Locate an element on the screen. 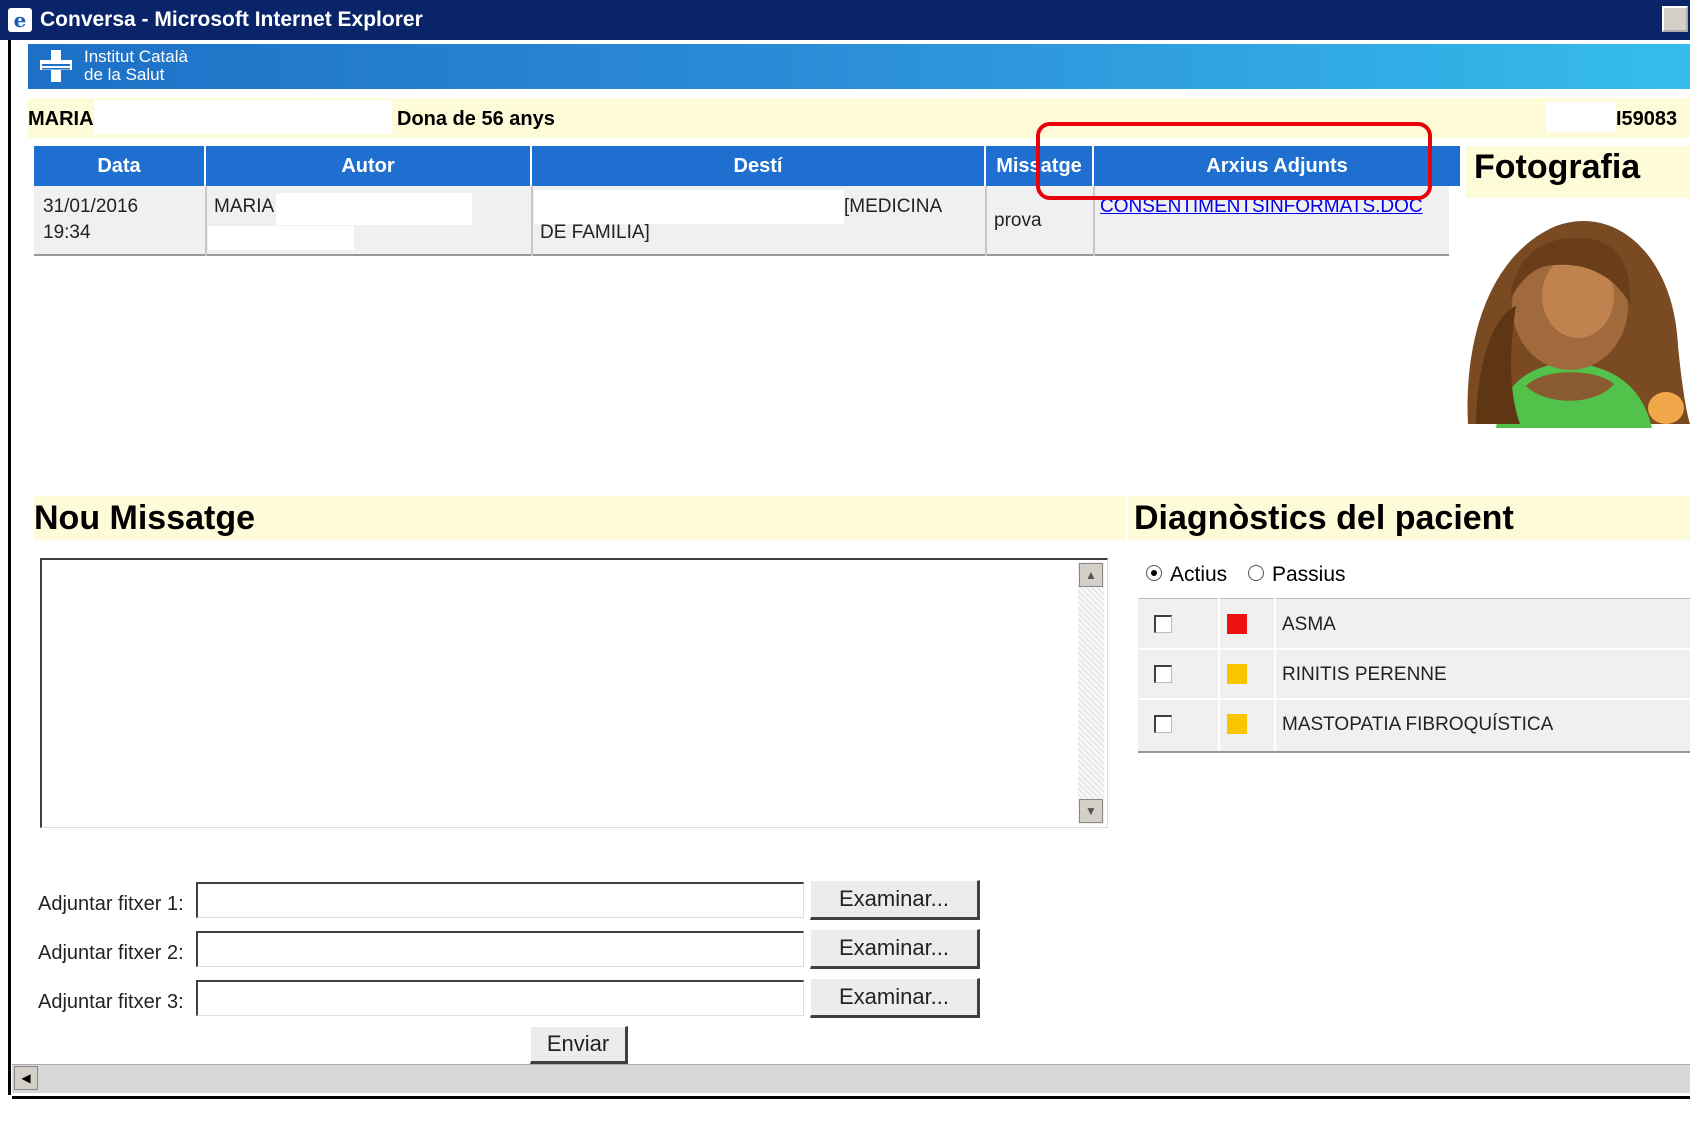  attach-file-3-input is located at coordinates (500, 998).